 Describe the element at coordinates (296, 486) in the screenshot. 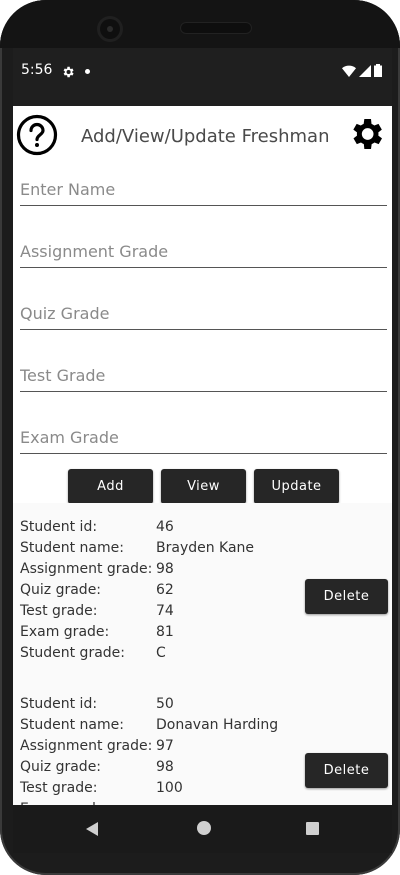

I see `update-button: Update` at that location.